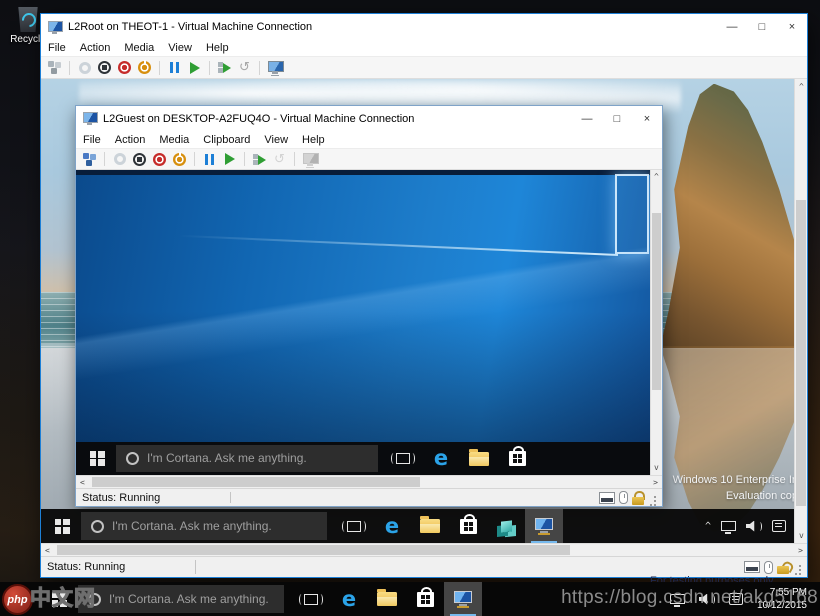 The height and width of the screenshot is (616, 820). I want to click on outer-close-button: ×, so click(792, 27).